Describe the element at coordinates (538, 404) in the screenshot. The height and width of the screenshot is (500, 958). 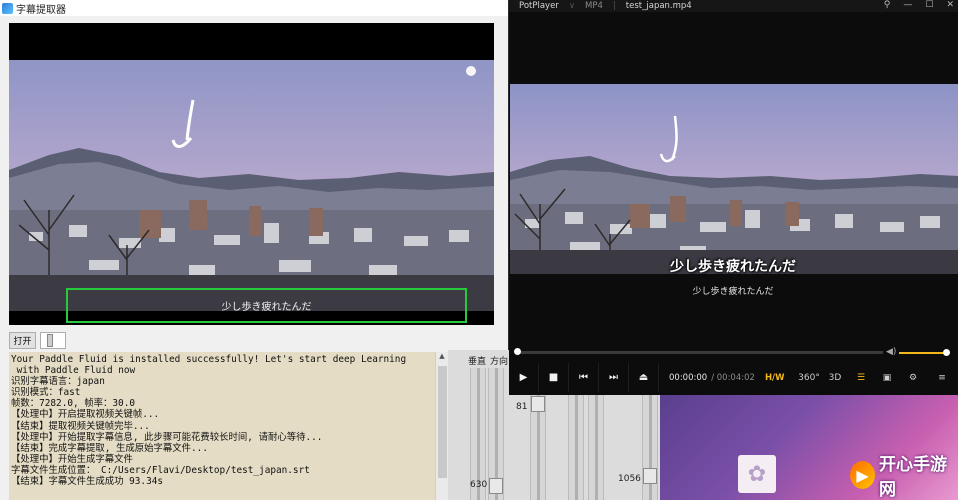
I see `slider-3-thumb` at that location.